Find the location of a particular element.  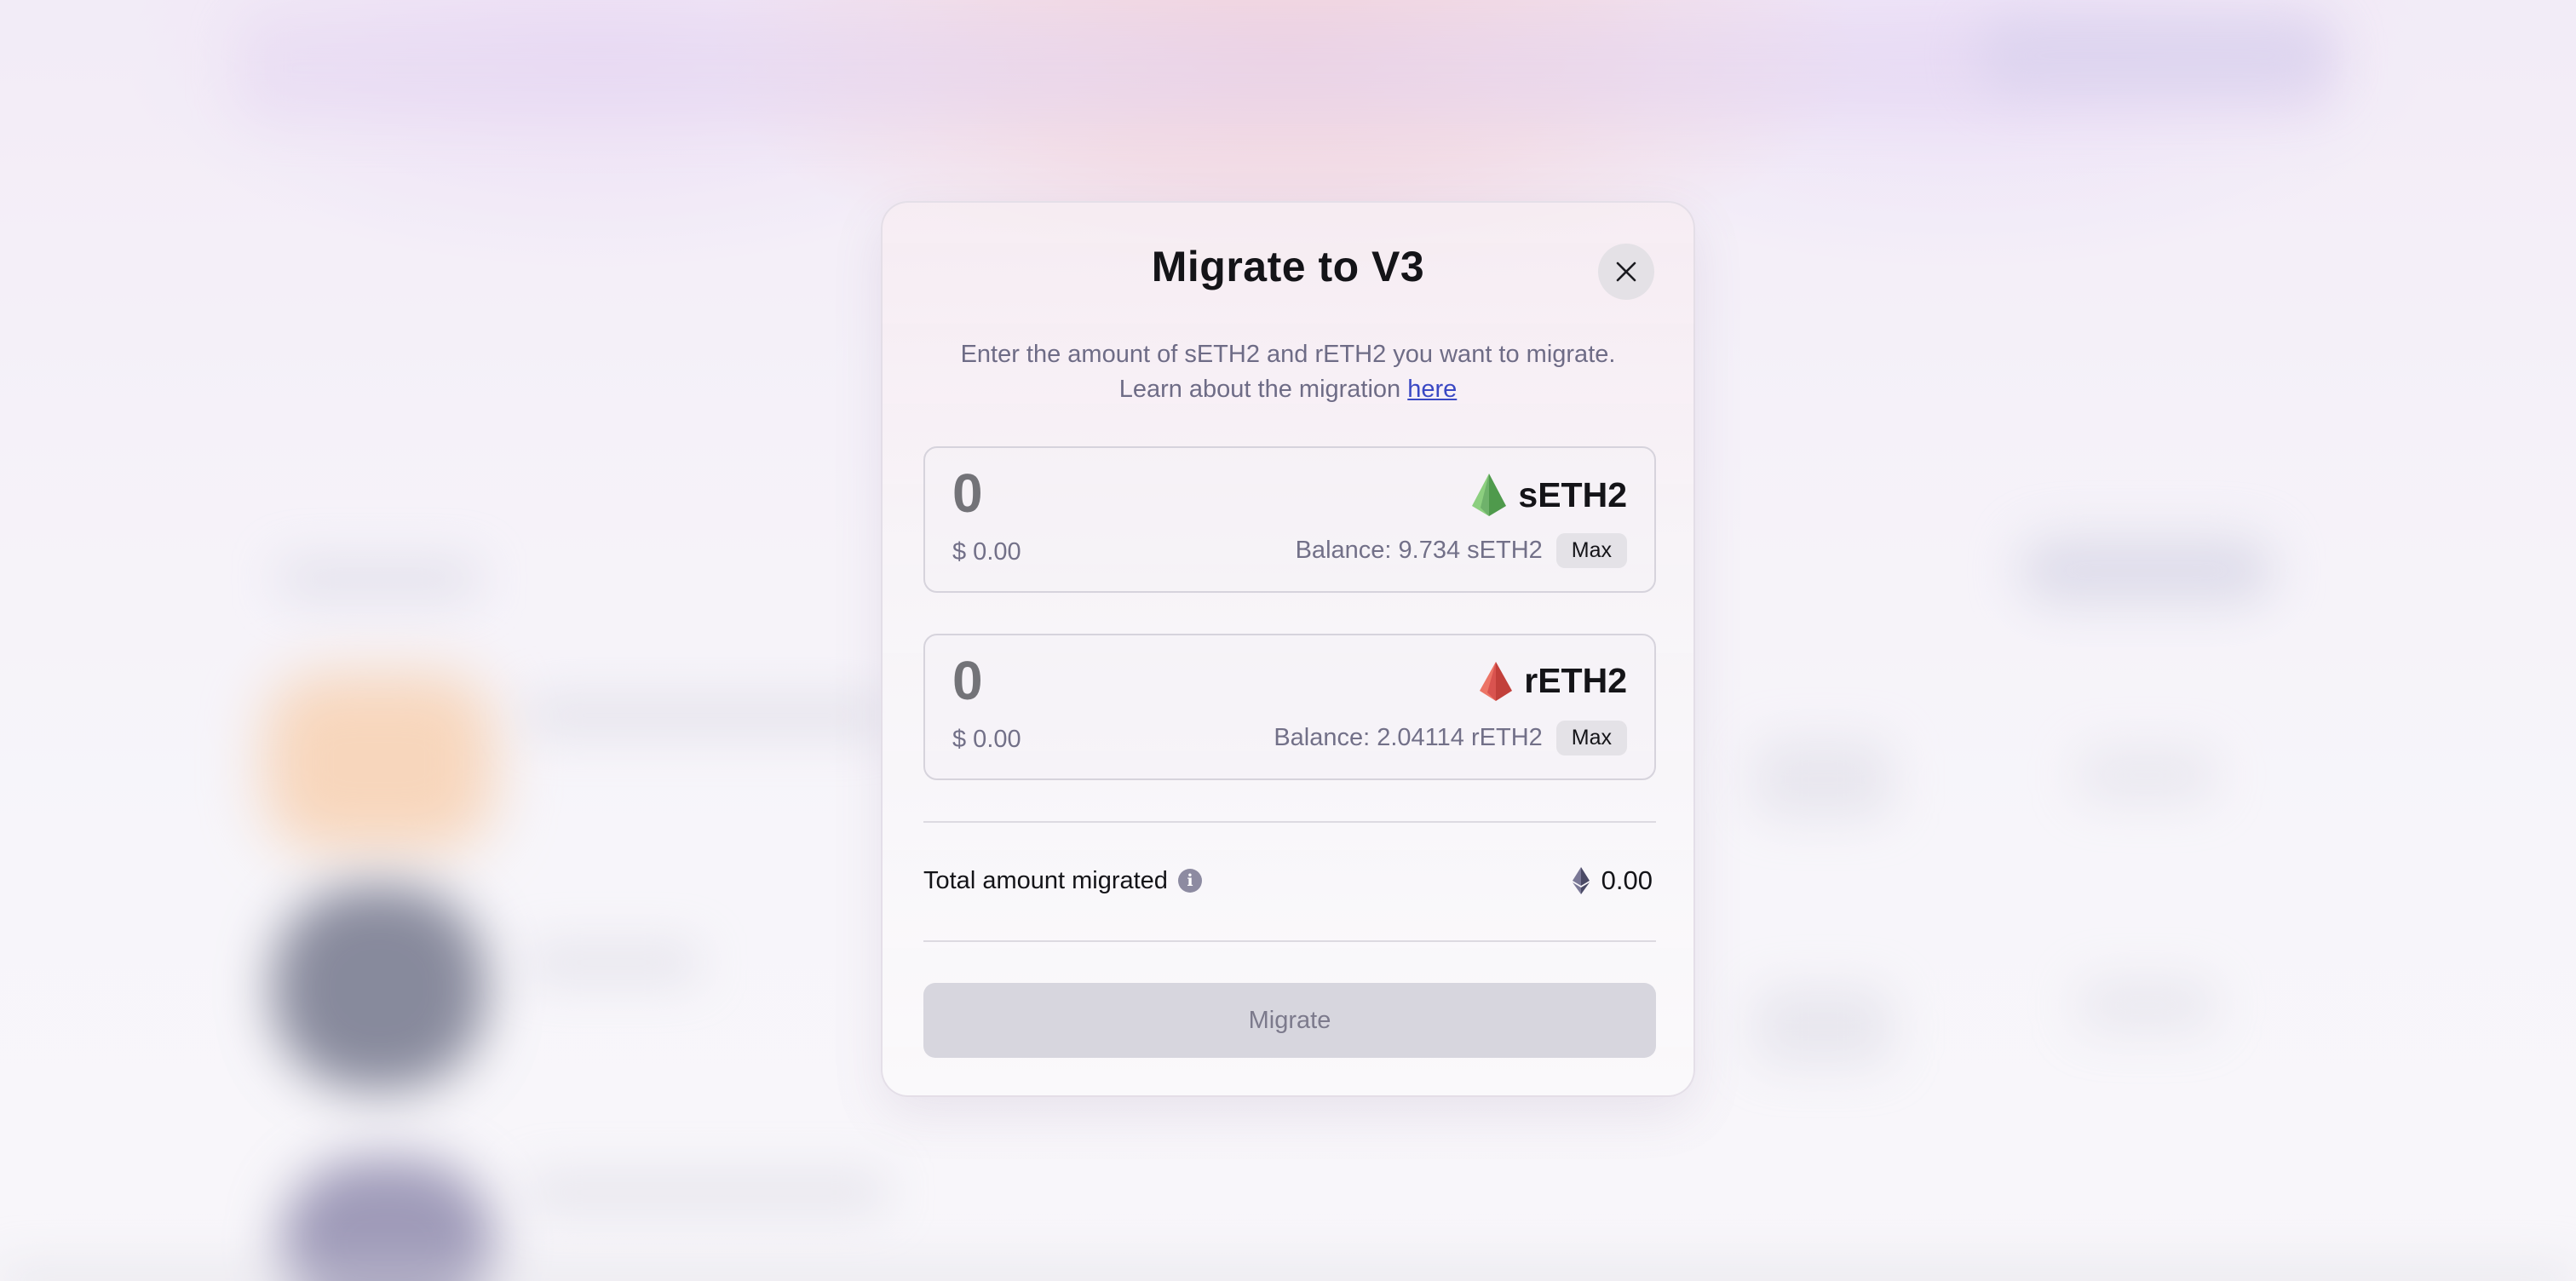

reth2-symbol: rETH2 is located at coordinates (1576, 680).